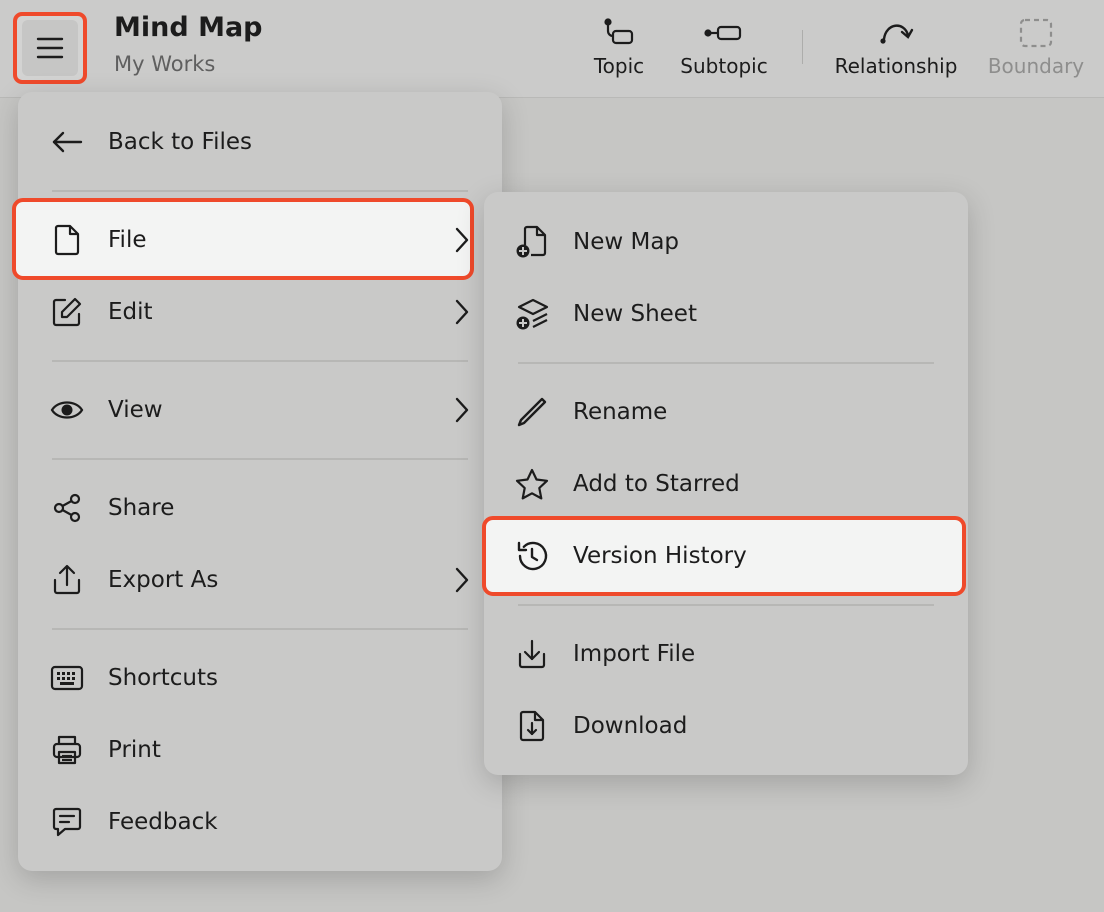 Image resolution: width=1104 pixels, height=912 pixels. Describe the element at coordinates (626, 242) in the screenshot. I see `submenu-item-label: New Map` at that location.